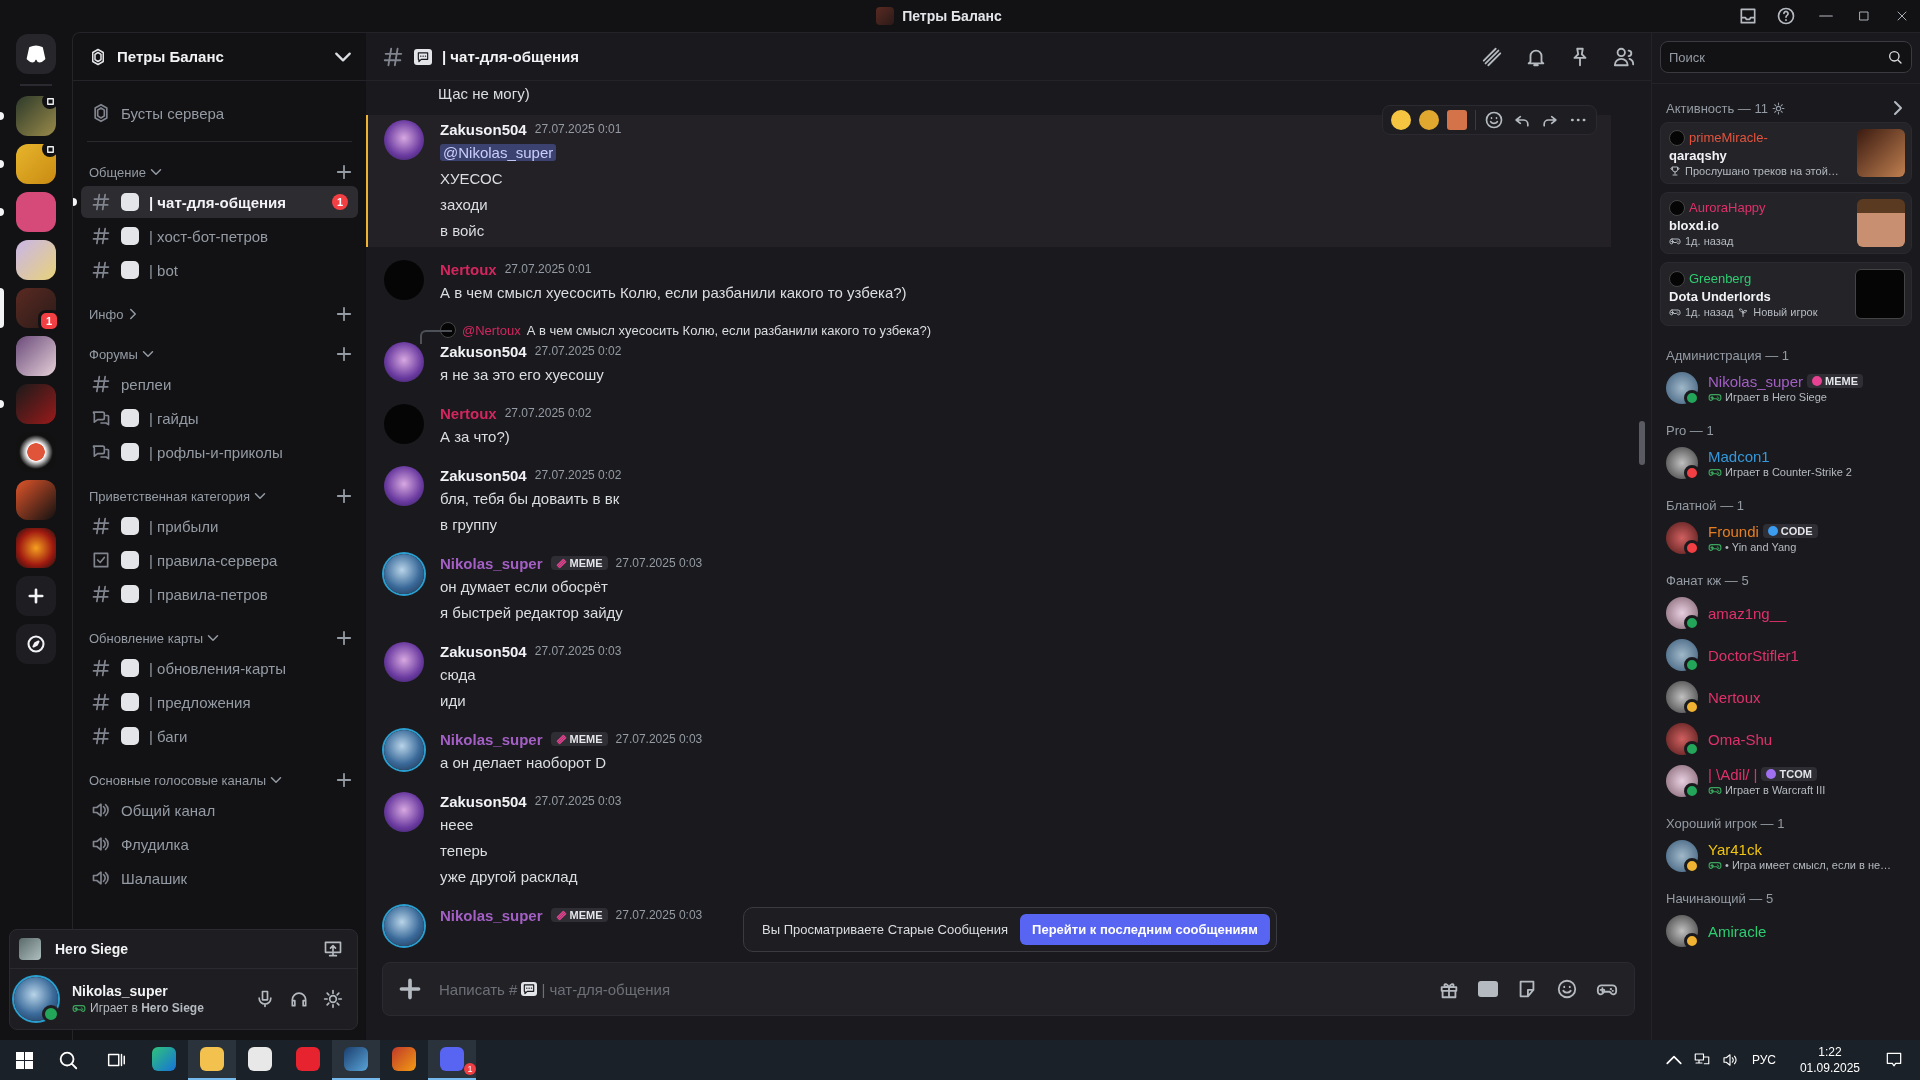 This screenshot has width=1920, height=1080. What do you see at coordinates (219, 202) in the screenshot?
I see `channel-item: | чат-для-общения 1` at bounding box center [219, 202].